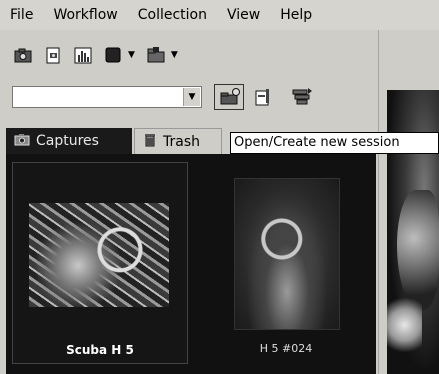 Image resolution: width=439 pixels, height=374 pixels. Describe the element at coordinates (296, 15) in the screenshot. I see `menu-help: Help` at that location.